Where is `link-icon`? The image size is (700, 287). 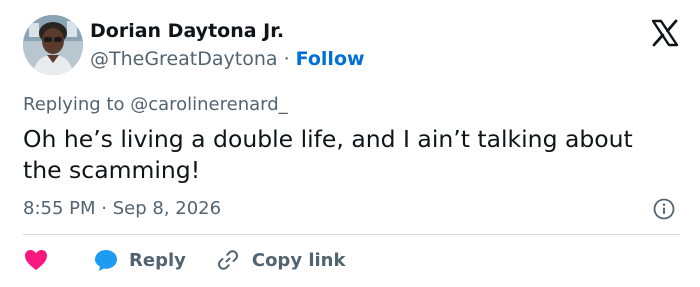 link-icon is located at coordinates (227, 260).